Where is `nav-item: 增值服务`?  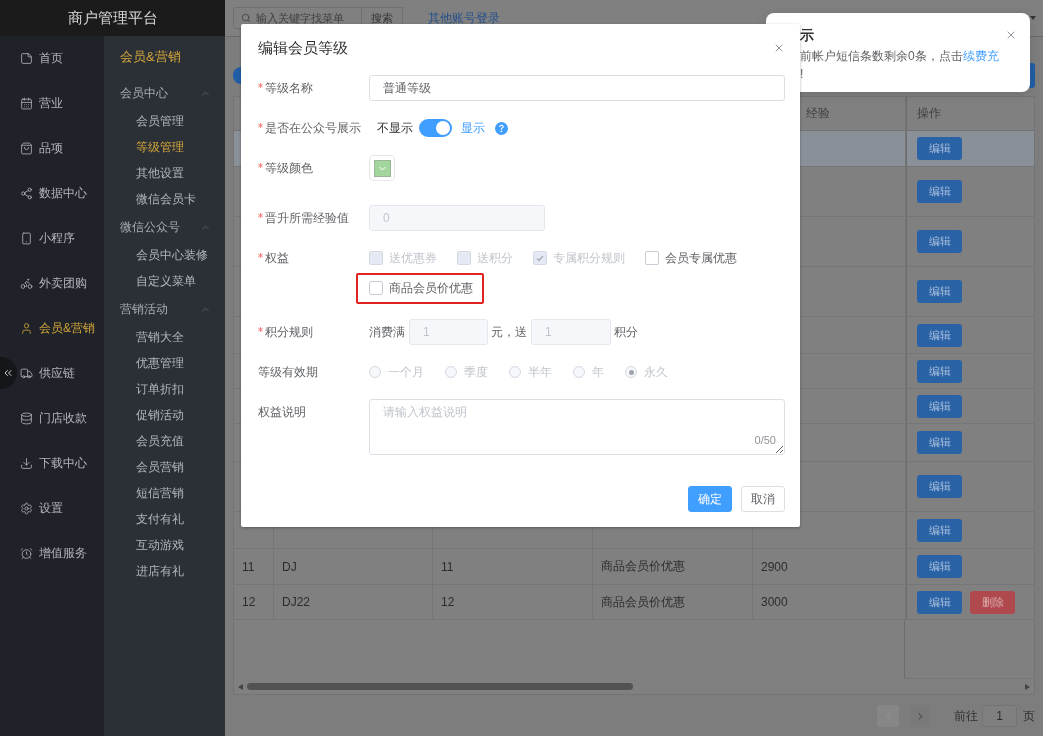
nav-item: 增值服务 is located at coordinates (61, 553).